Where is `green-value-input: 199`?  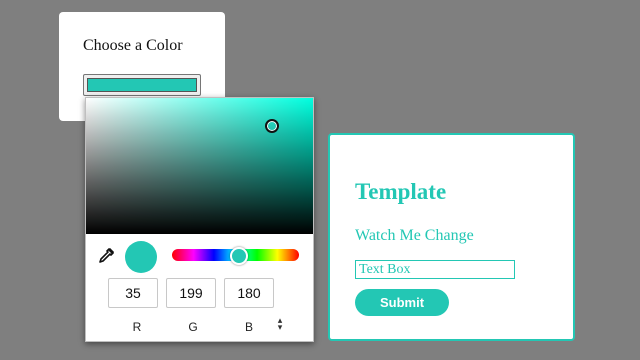 green-value-input: 199 is located at coordinates (191, 293).